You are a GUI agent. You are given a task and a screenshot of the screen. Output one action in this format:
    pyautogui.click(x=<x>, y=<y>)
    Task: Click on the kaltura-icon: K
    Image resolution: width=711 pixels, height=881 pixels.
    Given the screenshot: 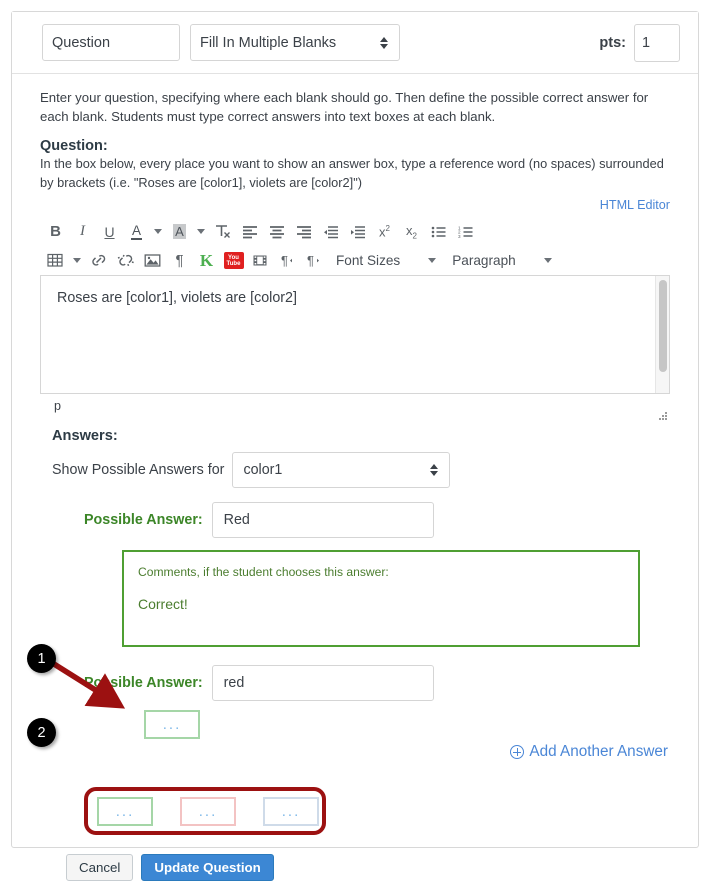 What is the action you would take?
    pyautogui.click(x=206, y=261)
    